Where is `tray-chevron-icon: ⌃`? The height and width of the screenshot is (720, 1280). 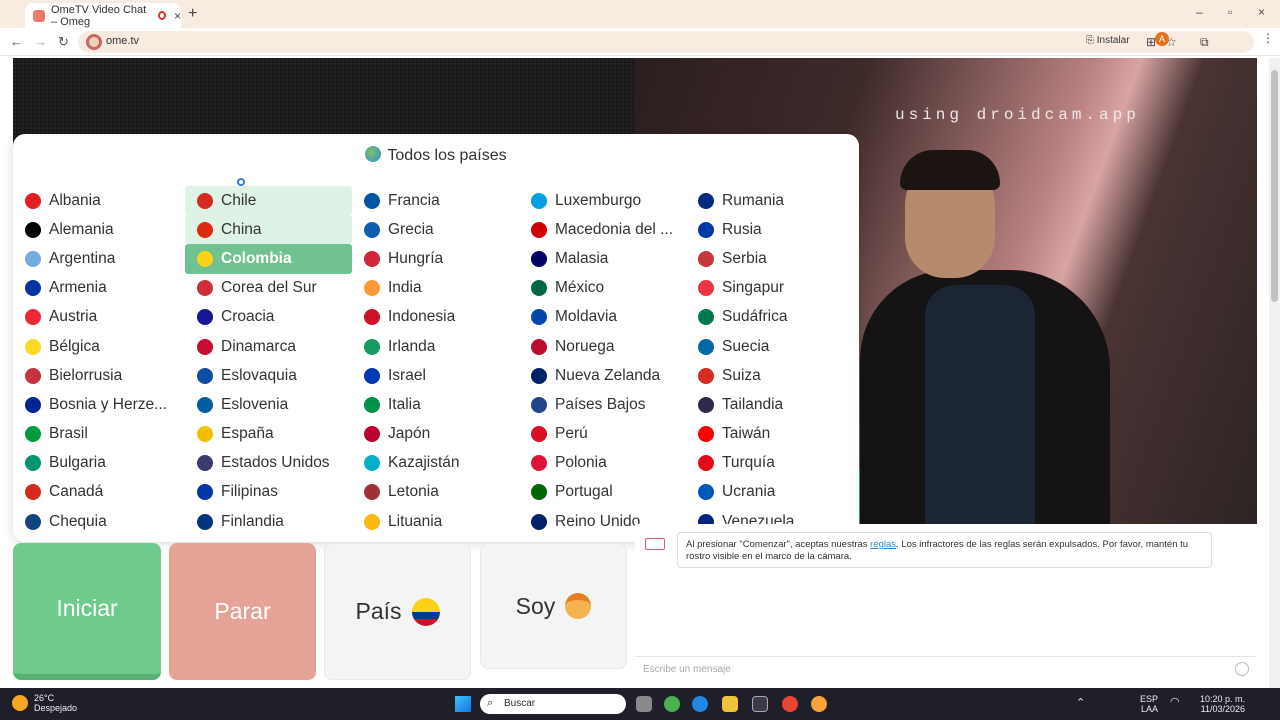 tray-chevron-icon: ⌃ is located at coordinates (1080, 703).